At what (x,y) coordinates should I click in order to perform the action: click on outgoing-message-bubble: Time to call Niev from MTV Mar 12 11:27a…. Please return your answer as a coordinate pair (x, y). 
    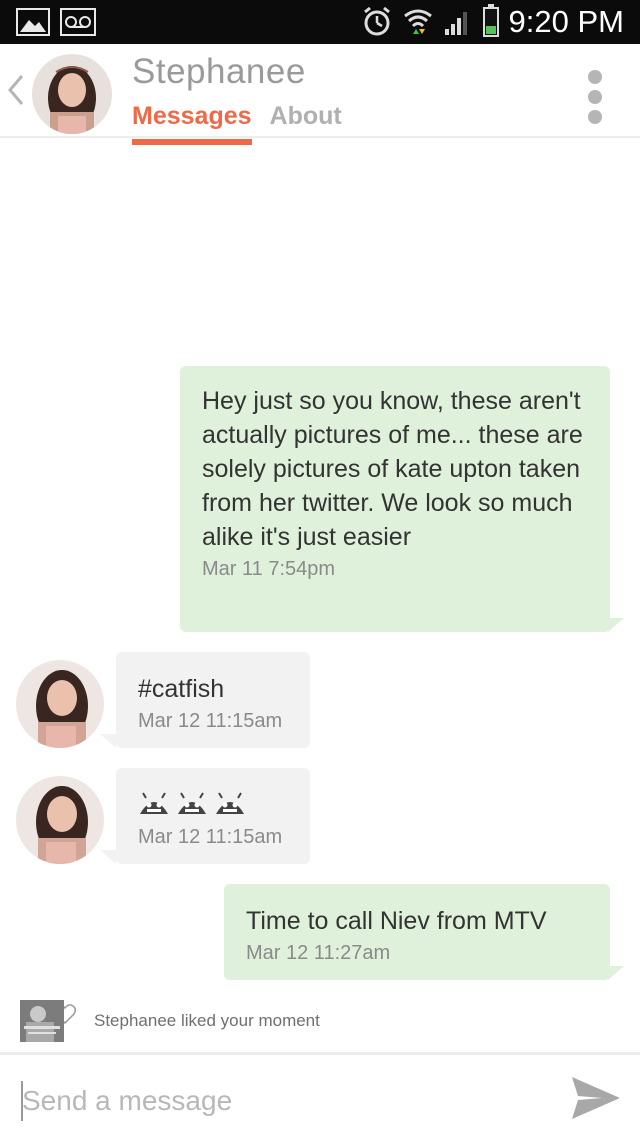
    Looking at the image, I should click on (417, 932).